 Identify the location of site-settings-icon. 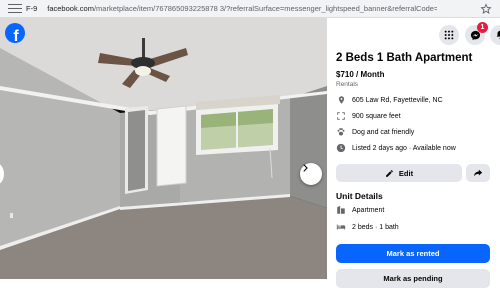
(15, 9).